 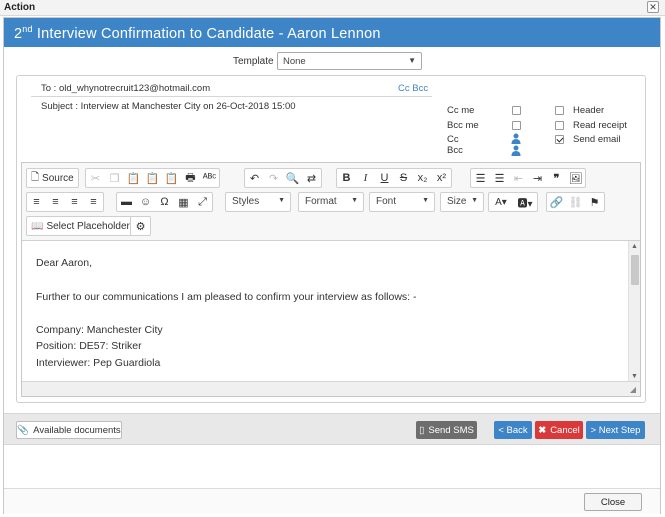 What do you see at coordinates (36, 202) in the screenshot?
I see `align-left-icon: ≡` at bounding box center [36, 202].